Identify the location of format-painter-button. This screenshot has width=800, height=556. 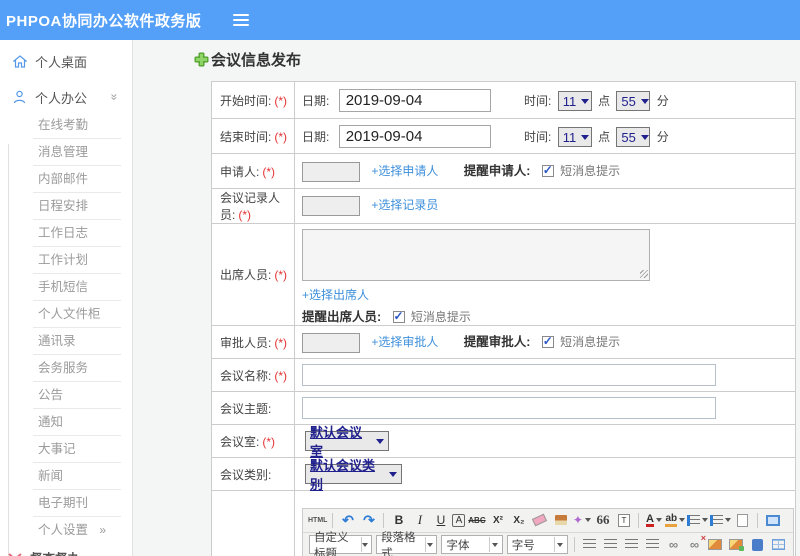
(560, 520).